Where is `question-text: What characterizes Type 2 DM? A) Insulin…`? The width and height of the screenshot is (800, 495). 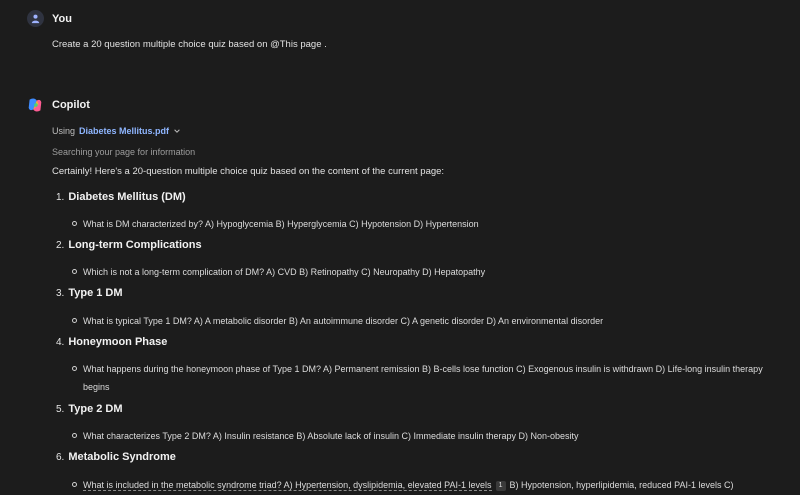 question-text: What characterizes Type 2 DM? A) Insulin… is located at coordinates (331, 436).